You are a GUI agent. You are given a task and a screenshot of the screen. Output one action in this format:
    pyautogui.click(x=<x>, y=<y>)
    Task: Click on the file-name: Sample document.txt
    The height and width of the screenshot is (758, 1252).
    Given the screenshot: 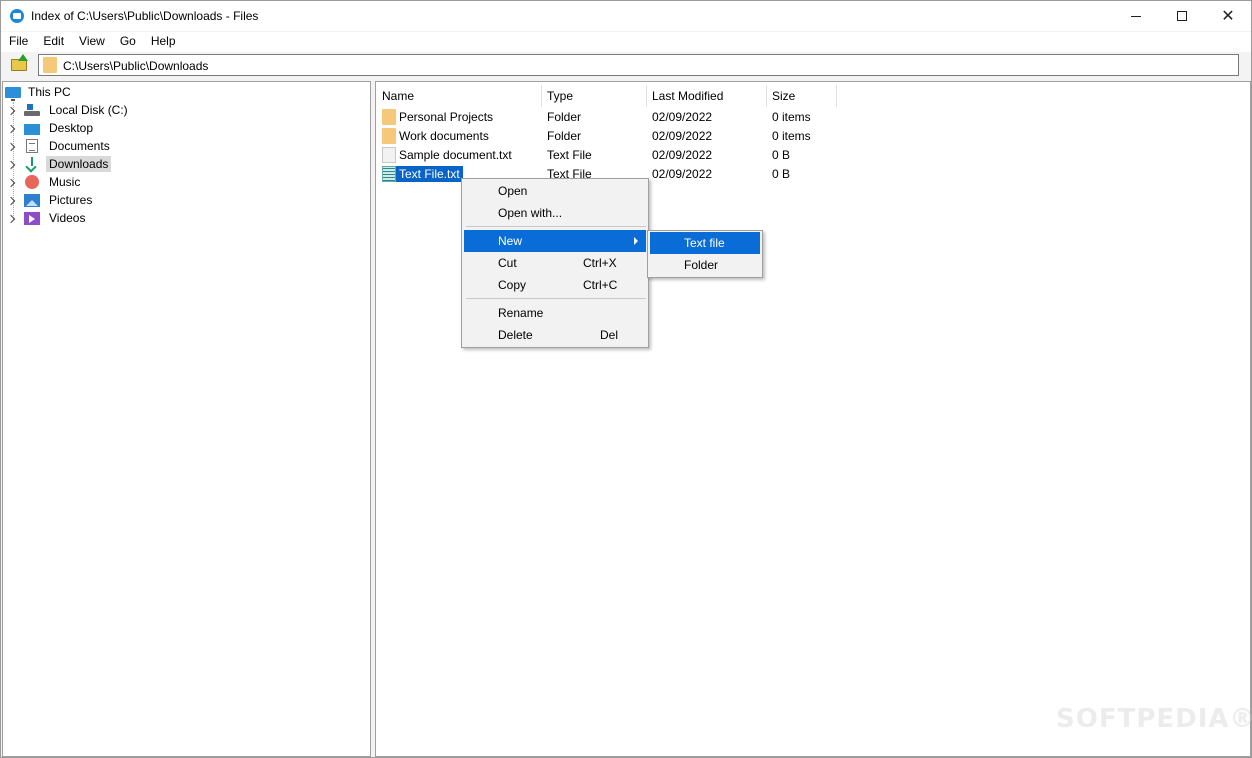 What is the action you would take?
    pyautogui.click(x=455, y=155)
    